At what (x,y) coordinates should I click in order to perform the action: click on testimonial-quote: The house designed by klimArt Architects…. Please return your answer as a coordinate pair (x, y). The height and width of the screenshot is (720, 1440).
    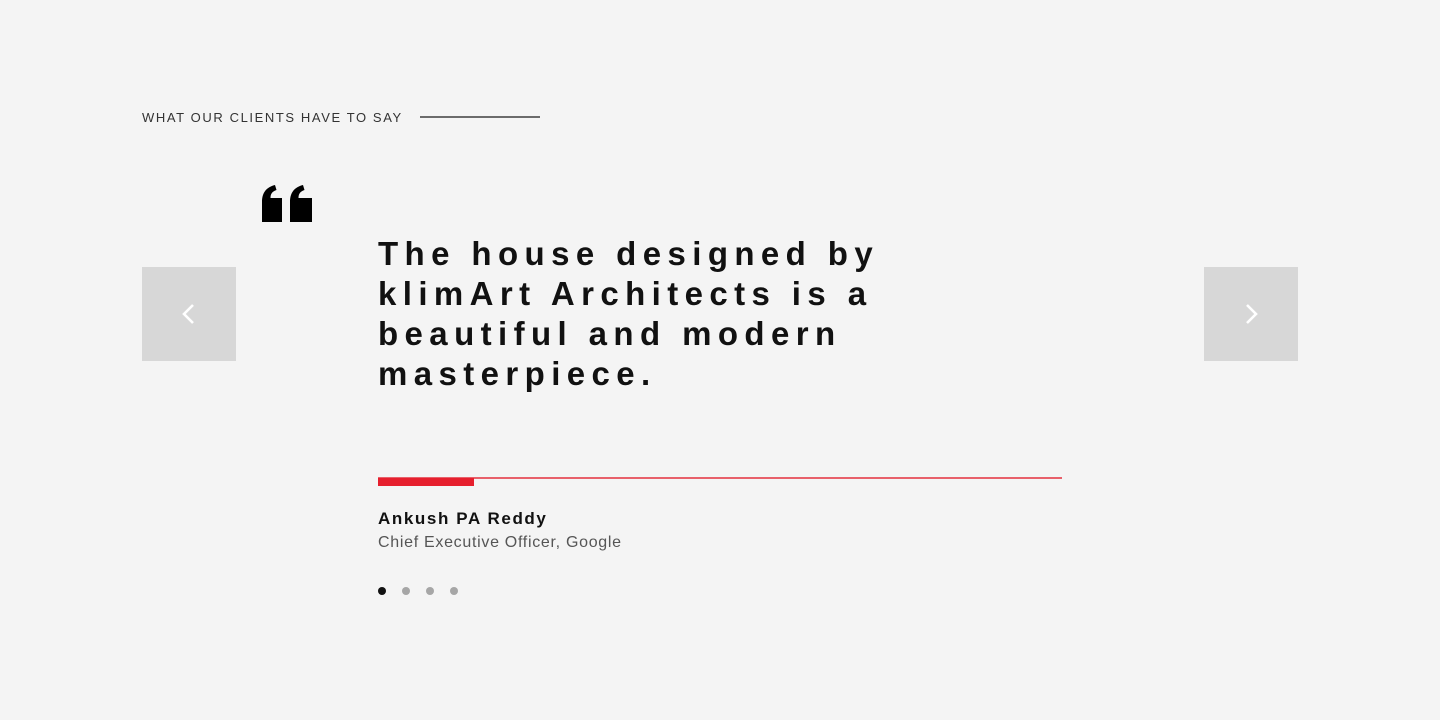
    Looking at the image, I should click on (629, 313).